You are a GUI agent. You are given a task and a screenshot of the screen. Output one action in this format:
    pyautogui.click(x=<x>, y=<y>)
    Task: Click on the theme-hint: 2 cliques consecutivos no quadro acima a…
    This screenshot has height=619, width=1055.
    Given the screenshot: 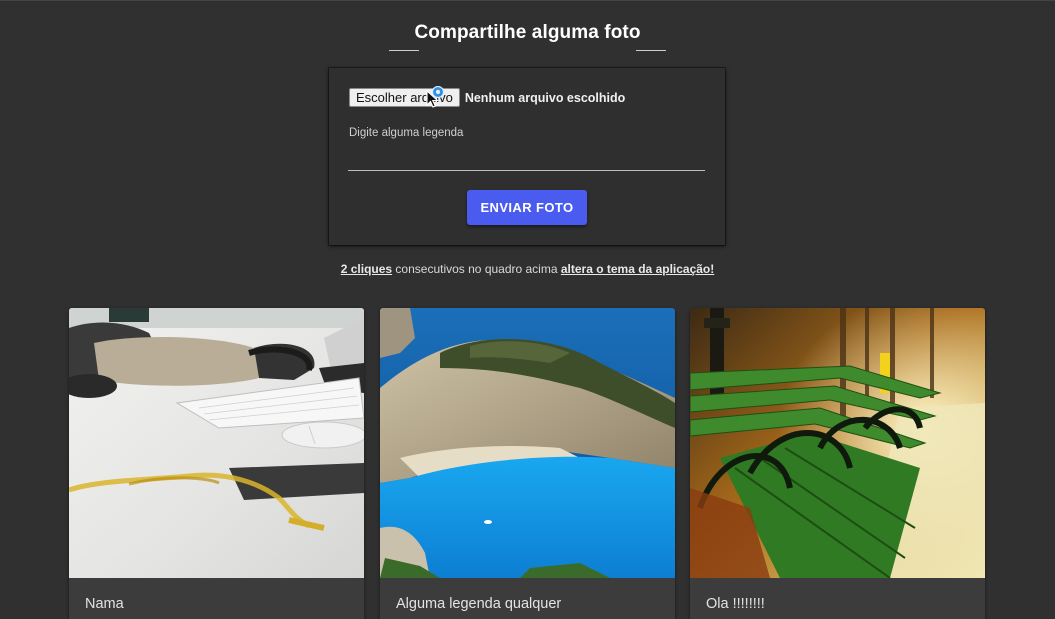 What is the action you would take?
    pyautogui.click(x=527, y=269)
    